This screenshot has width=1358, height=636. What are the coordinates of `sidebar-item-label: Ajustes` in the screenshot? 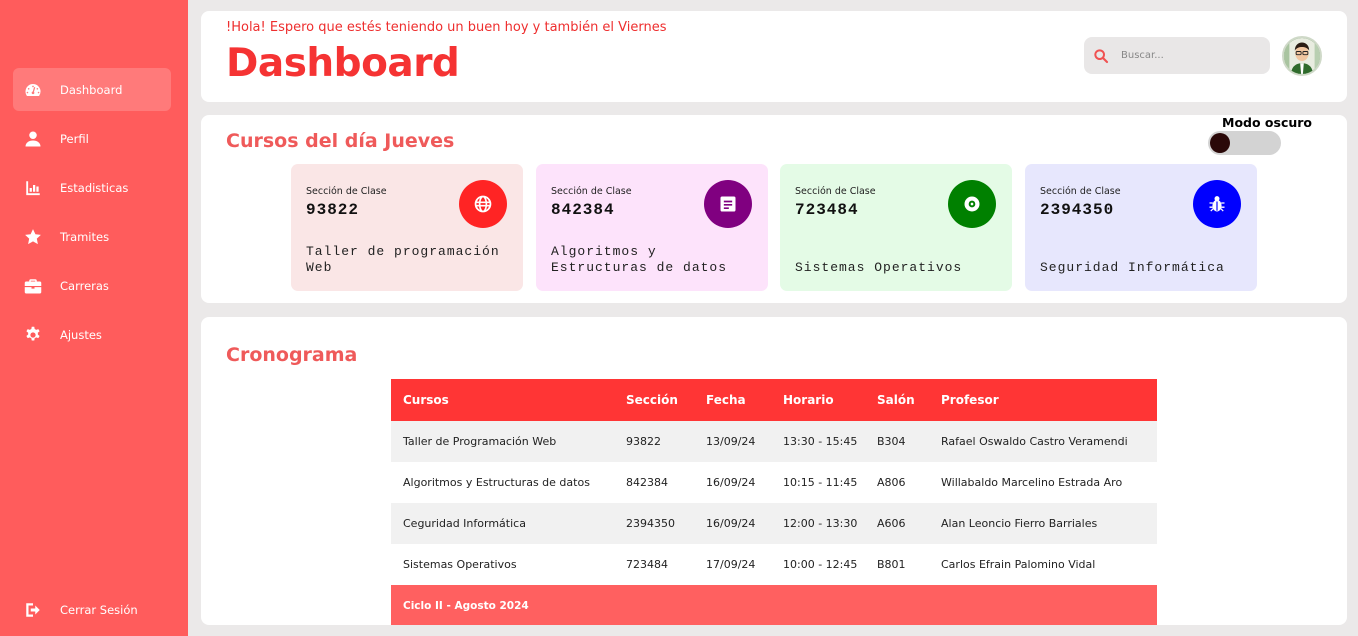 It's located at (81, 334).